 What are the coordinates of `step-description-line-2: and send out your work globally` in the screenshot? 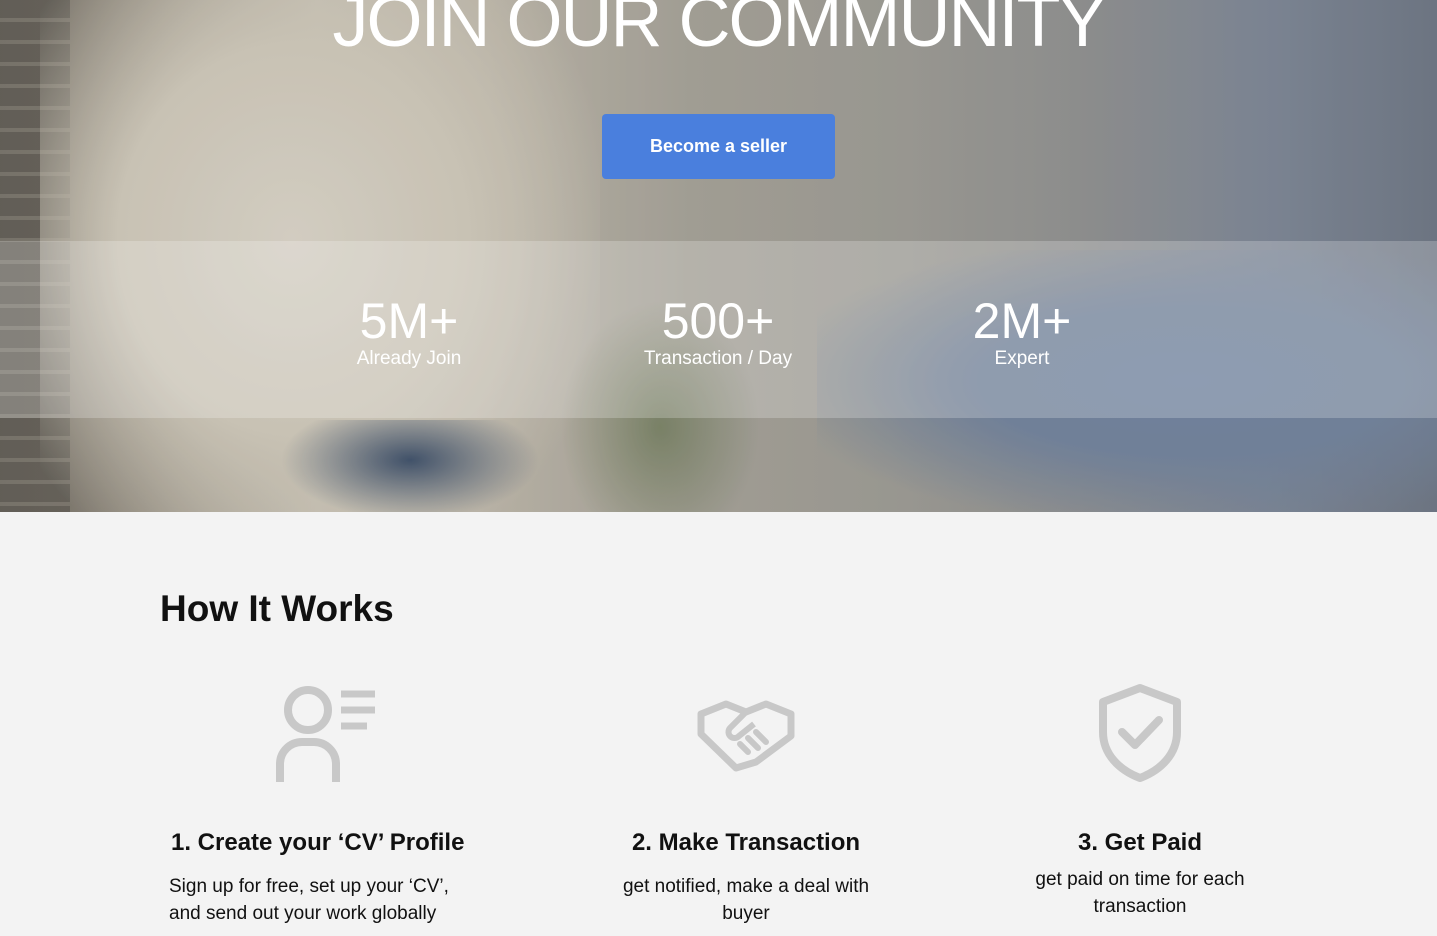 It's located at (303, 913).